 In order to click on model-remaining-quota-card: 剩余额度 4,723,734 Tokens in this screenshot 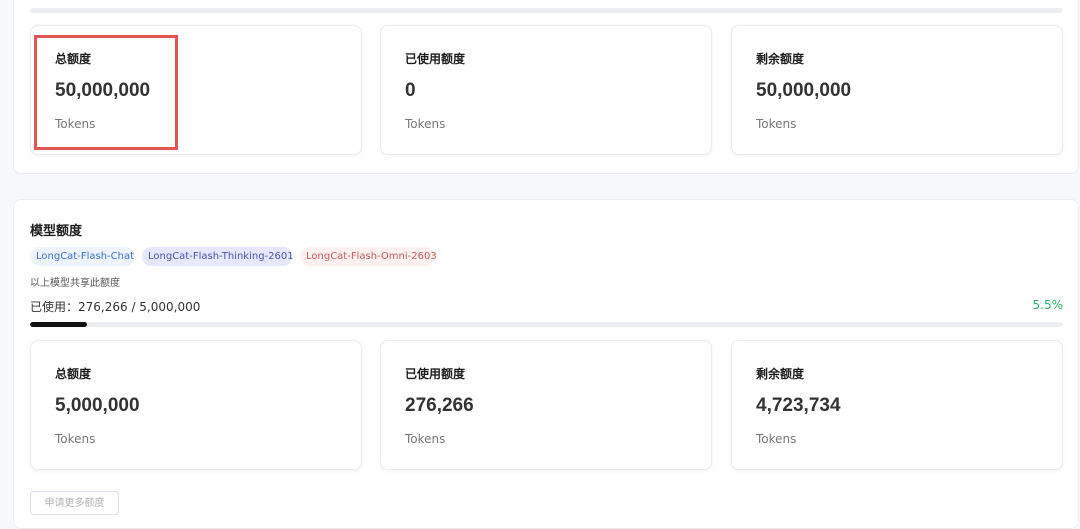, I will do `click(897, 405)`.